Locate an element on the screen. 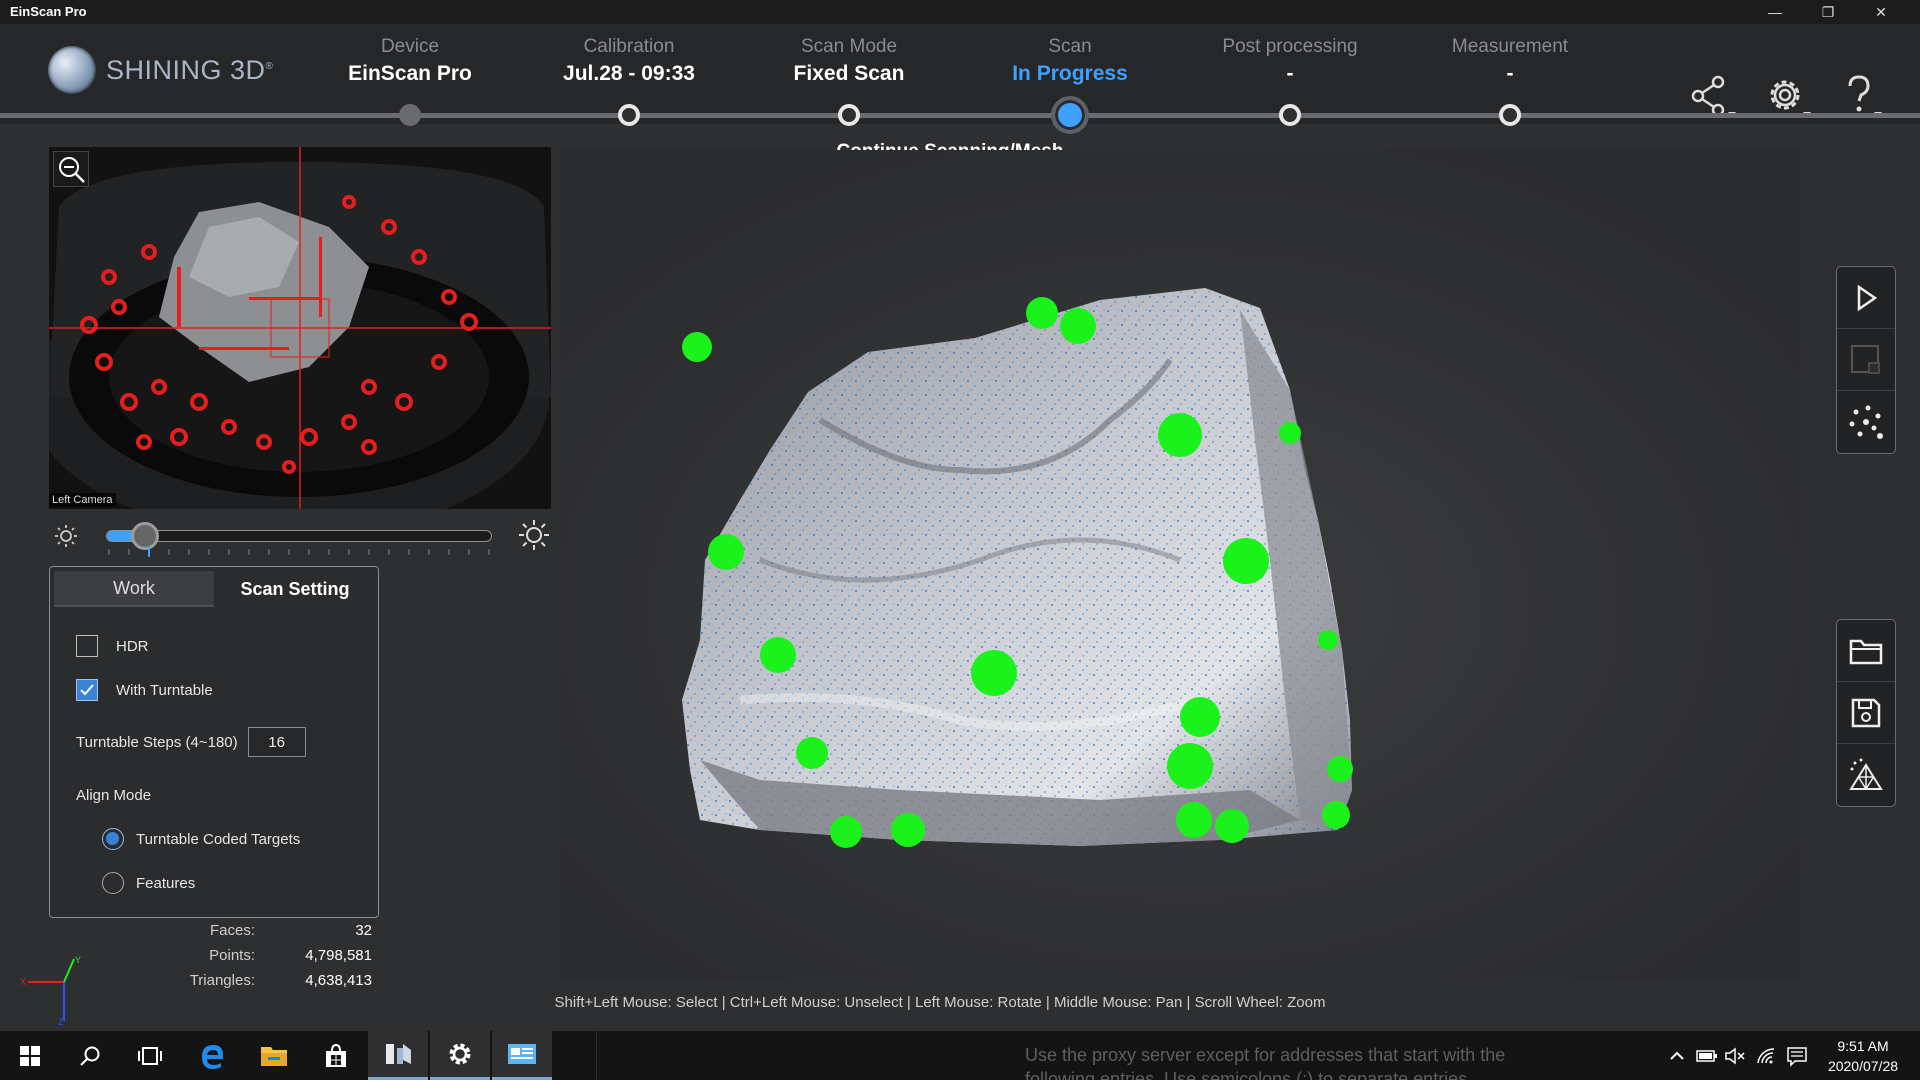 This screenshot has height=1080, width=1920. file-toolbar is located at coordinates (1866, 713).